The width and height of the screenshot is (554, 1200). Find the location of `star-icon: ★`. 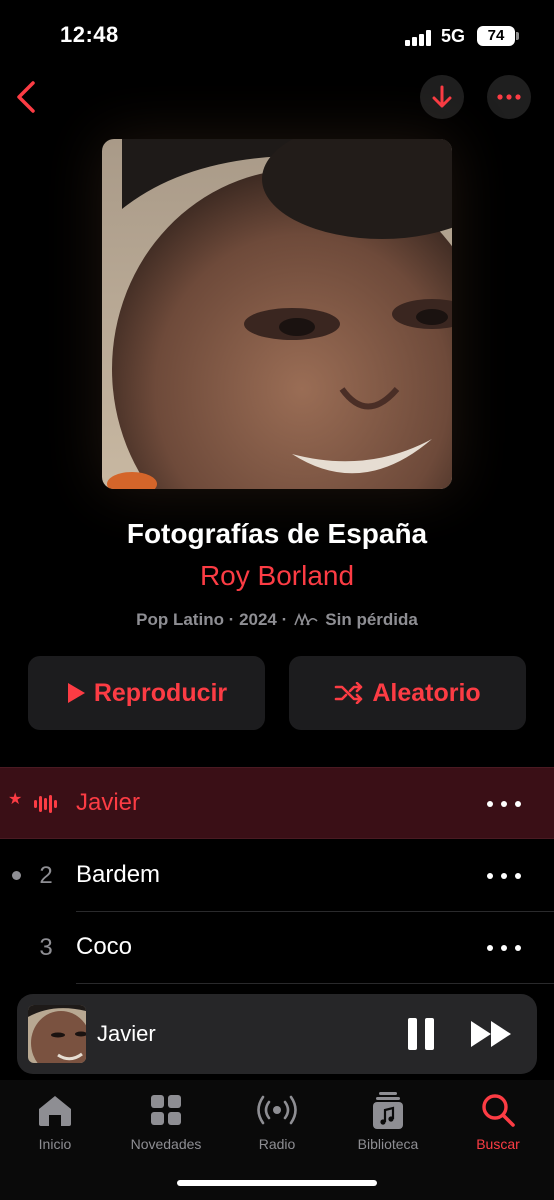

star-icon: ★ is located at coordinates (15, 799).